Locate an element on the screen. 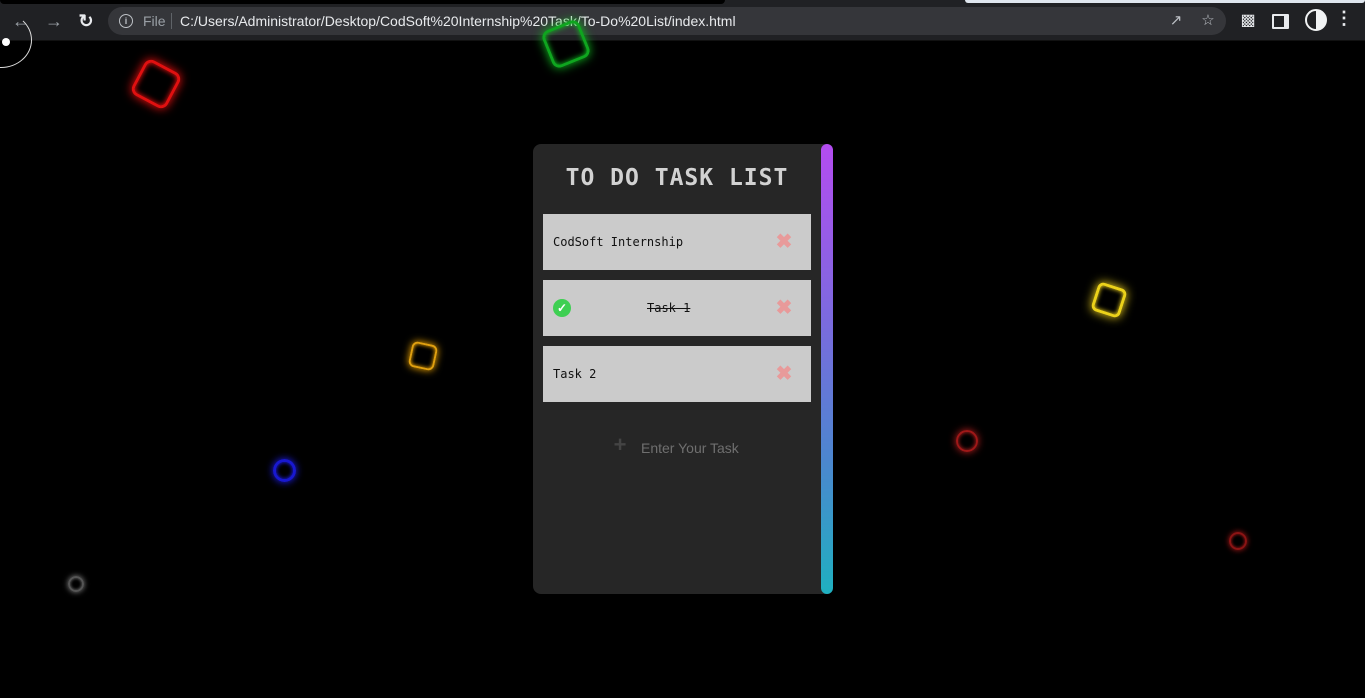 The width and height of the screenshot is (1365, 698). plus-icon: + is located at coordinates (620, 445).